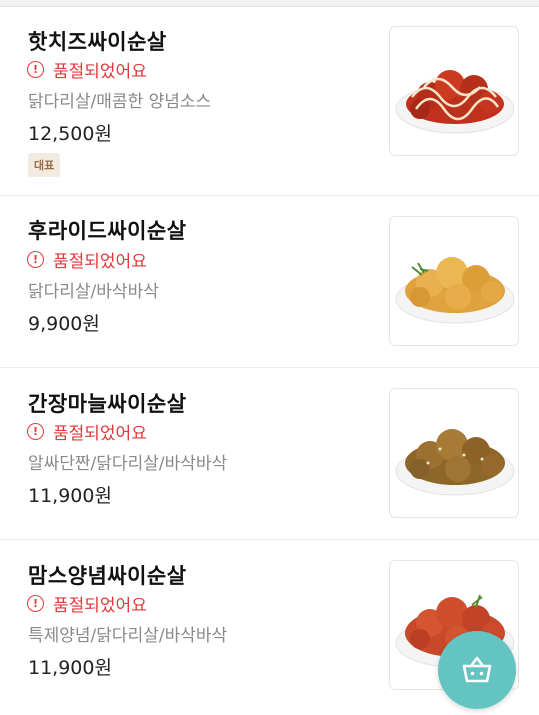  What do you see at coordinates (120, 102) in the screenshot?
I see `menu-item-description: 닭다리살/매콤한 양념소스` at bounding box center [120, 102].